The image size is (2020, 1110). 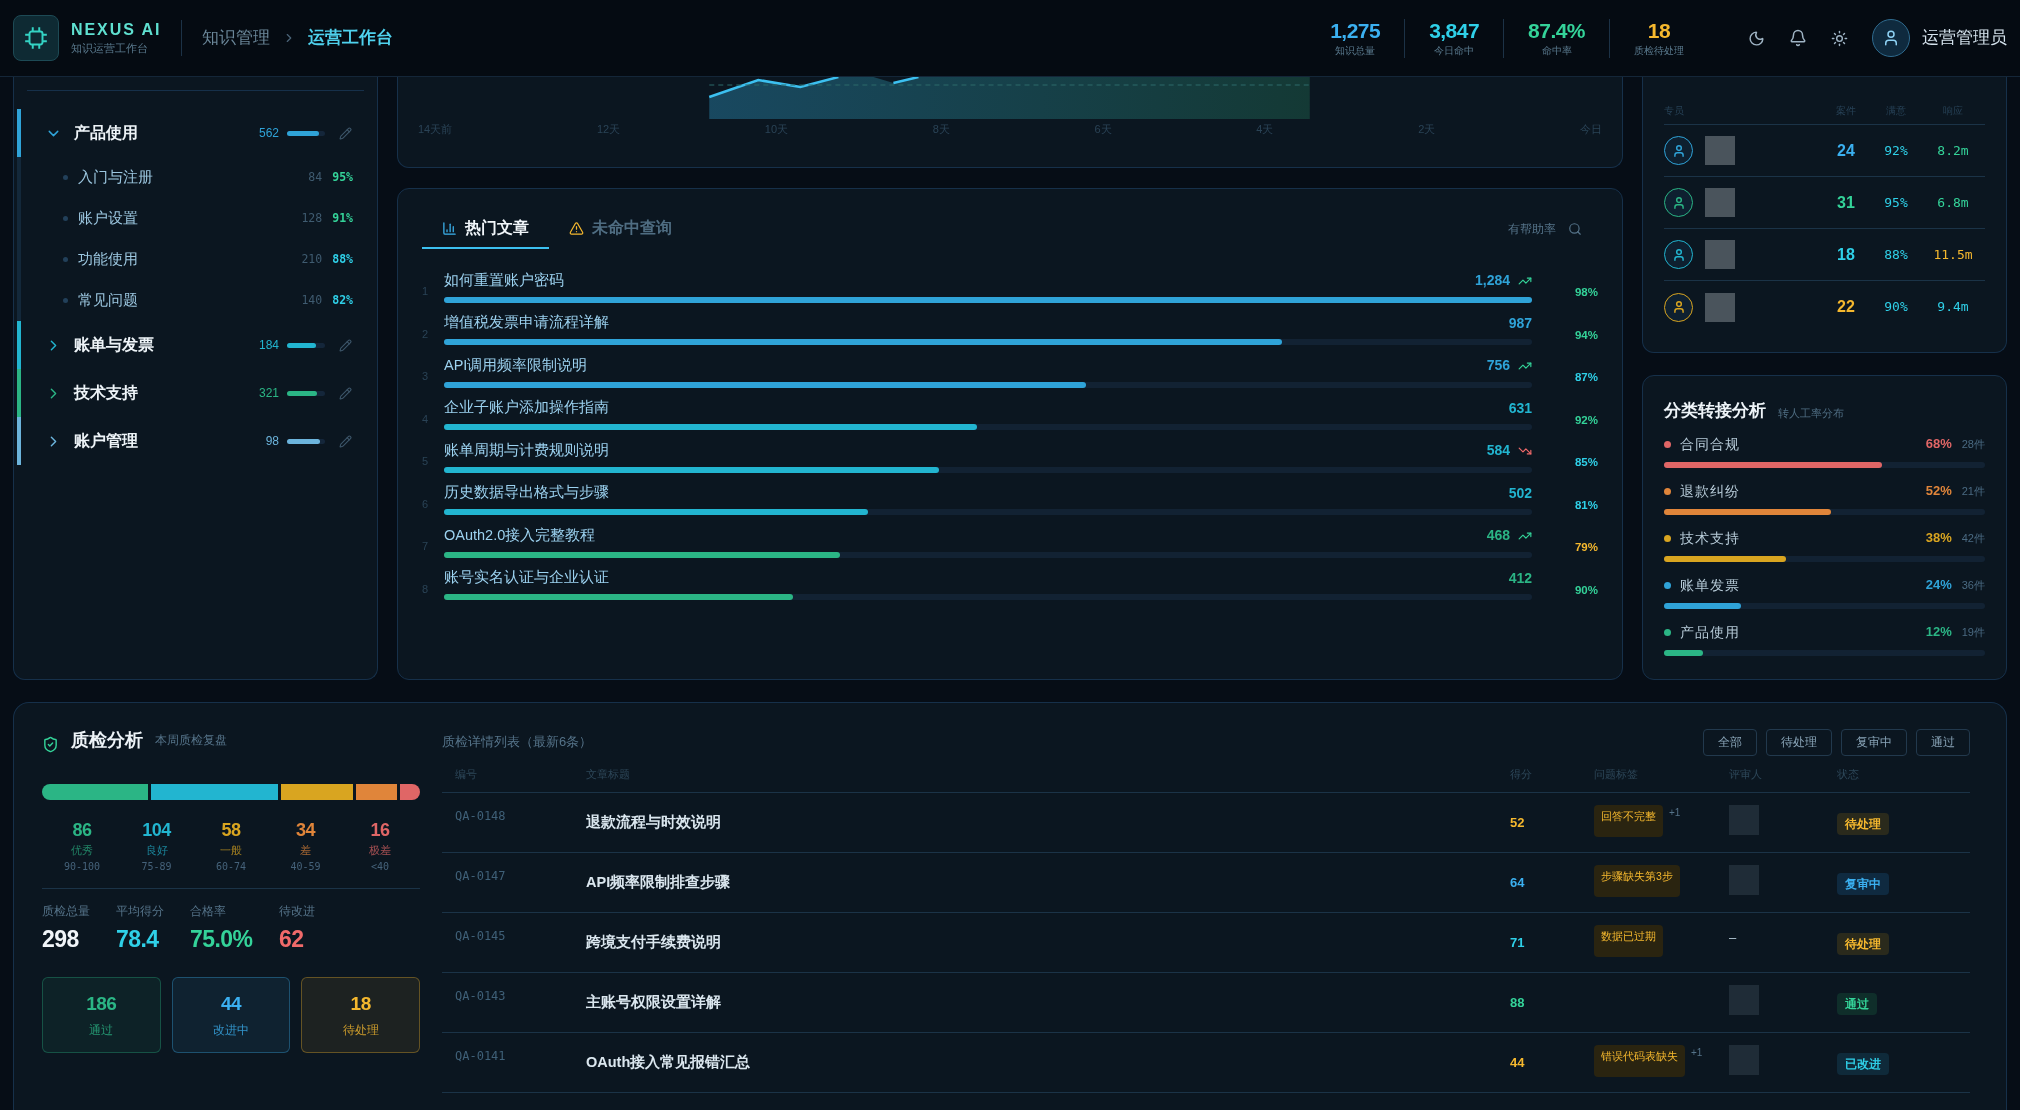 I want to click on view-count: 987, so click(x=1520, y=323).